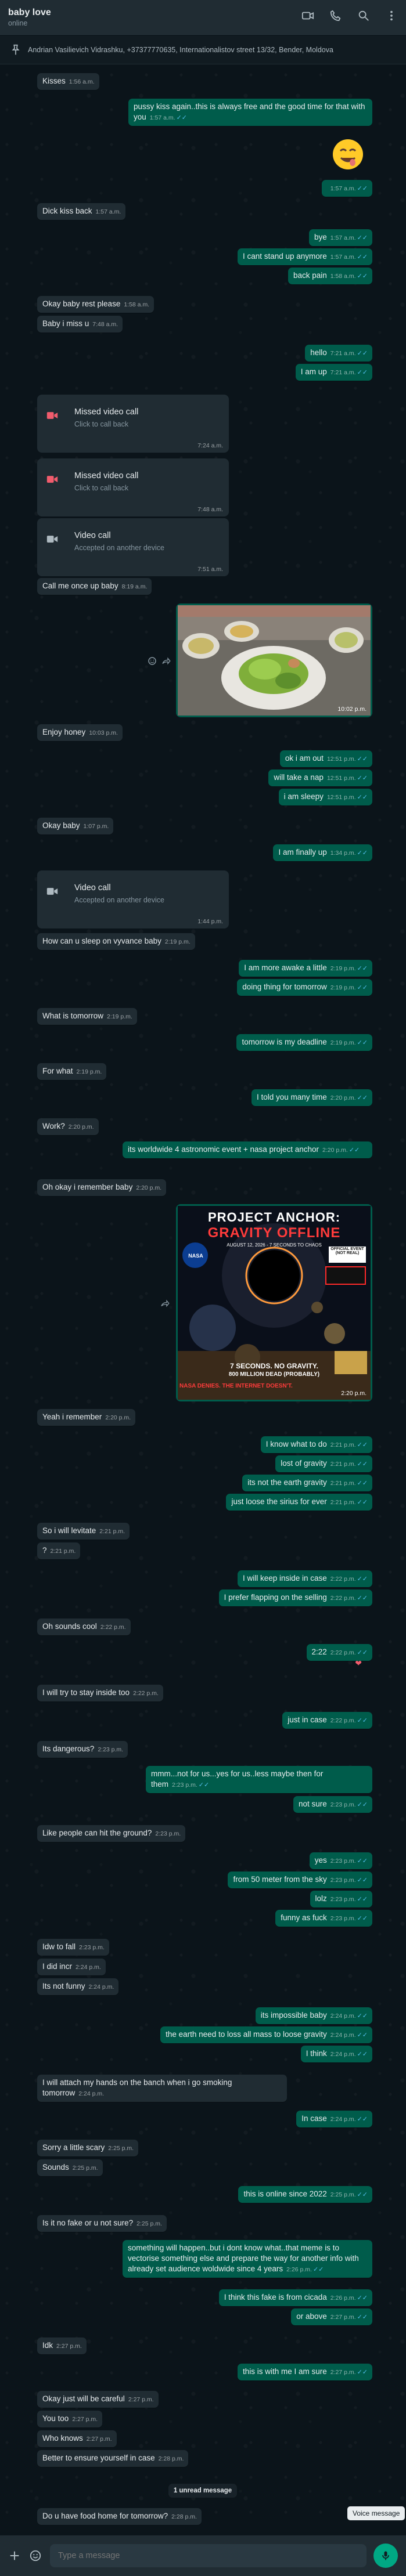 Image resolution: width=406 pixels, height=2576 pixels. What do you see at coordinates (96, 304) in the screenshot?
I see `incoming-message: Okay baby rest please 1:58 a.m.` at bounding box center [96, 304].